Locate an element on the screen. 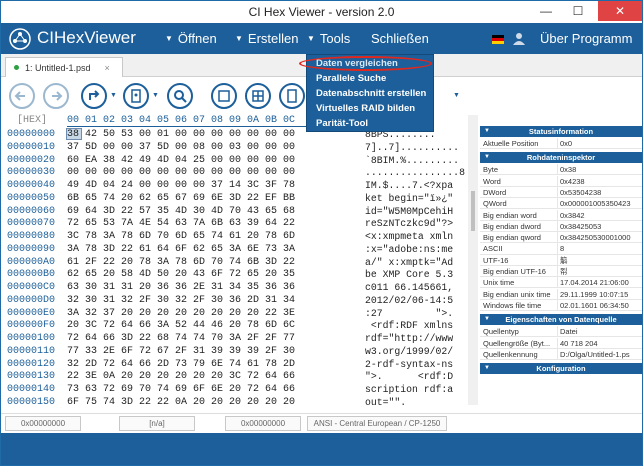 This screenshot has width=643, height=466. text-row: <x:xmpmeta xmln is located at coordinates (415, 237).